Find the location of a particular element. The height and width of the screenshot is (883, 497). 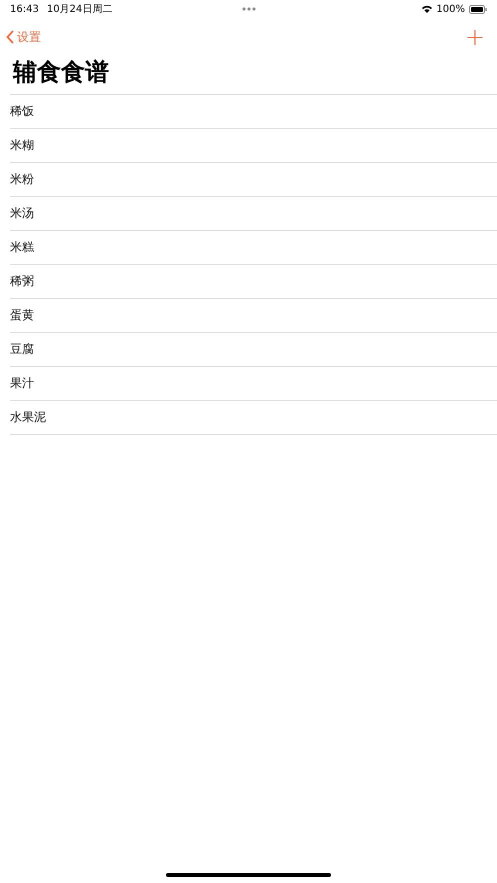

status-time: 16:43 is located at coordinates (24, 9).